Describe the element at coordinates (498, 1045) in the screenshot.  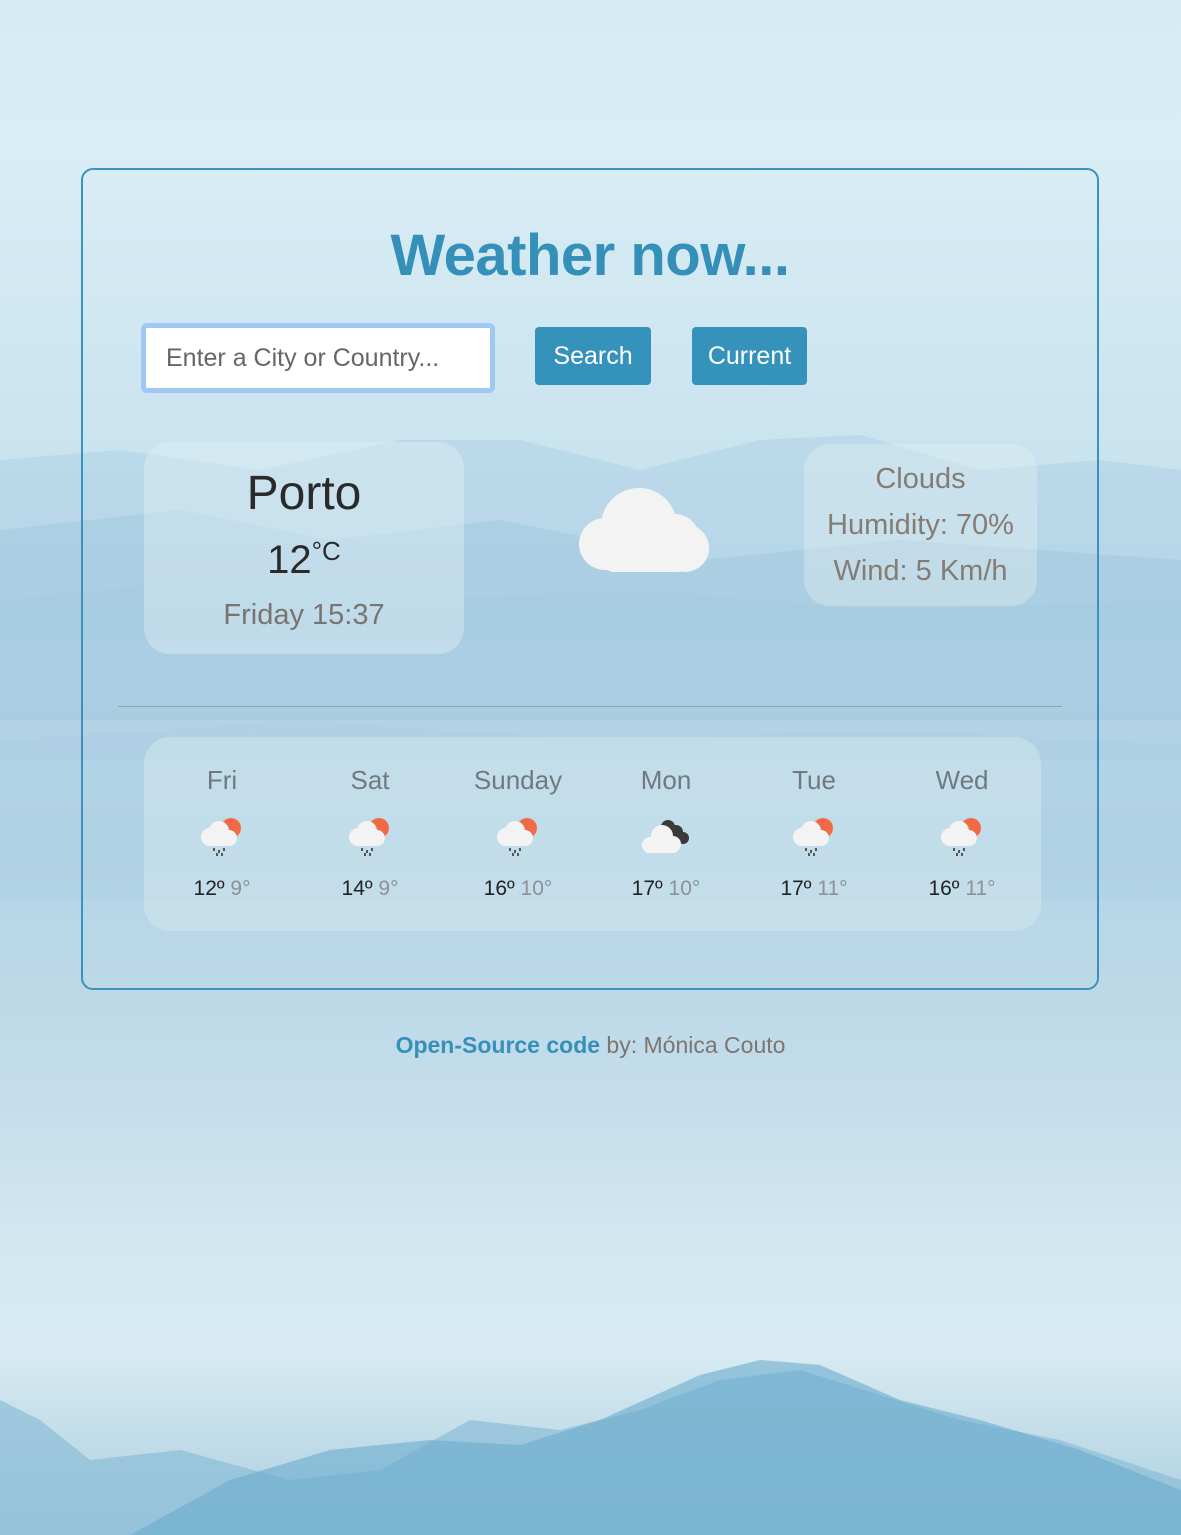
I see `open-source-link: Open-Source code` at that location.